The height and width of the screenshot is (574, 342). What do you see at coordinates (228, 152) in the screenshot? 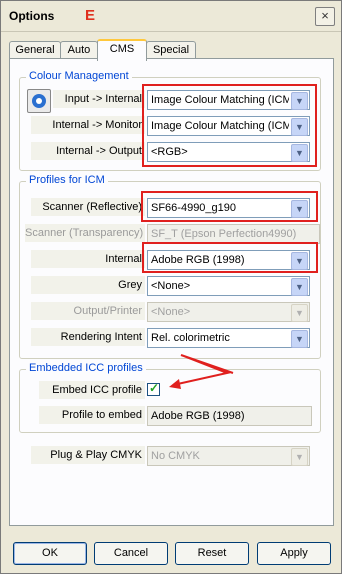
I see `internal-output-select: <RGB> ▼` at bounding box center [228, 152].